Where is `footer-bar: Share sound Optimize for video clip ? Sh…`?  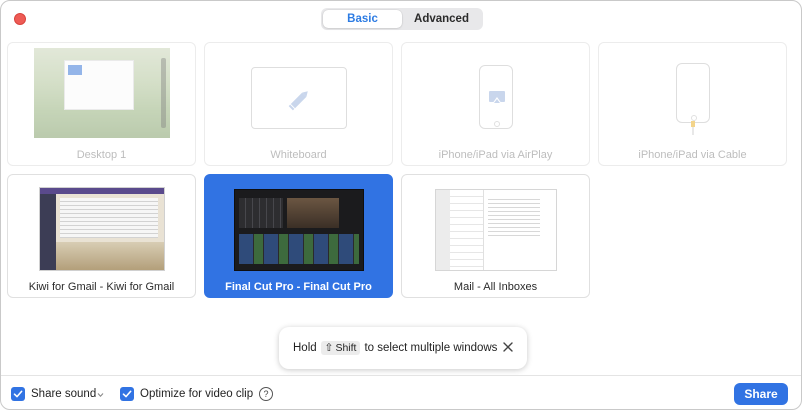 footer-bar: Share sound Optimize for video clip ? Sh… is located at coordinates (401, 392).